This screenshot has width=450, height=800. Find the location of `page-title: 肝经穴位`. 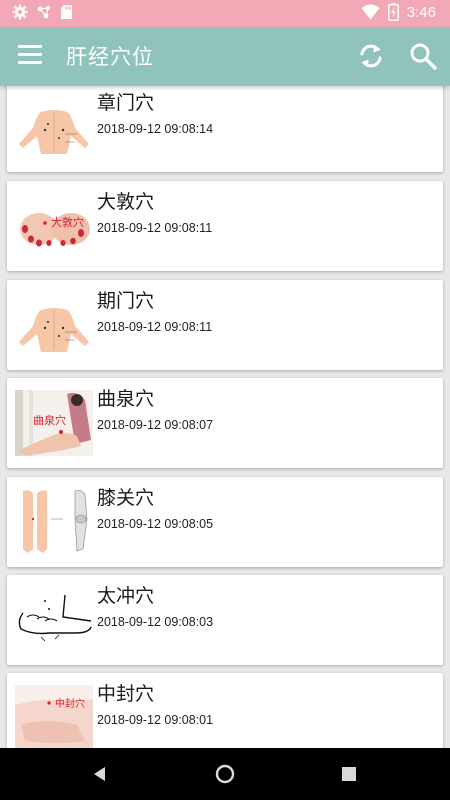

page-title: 肝经穴位 is located at coordinates (110, 57).